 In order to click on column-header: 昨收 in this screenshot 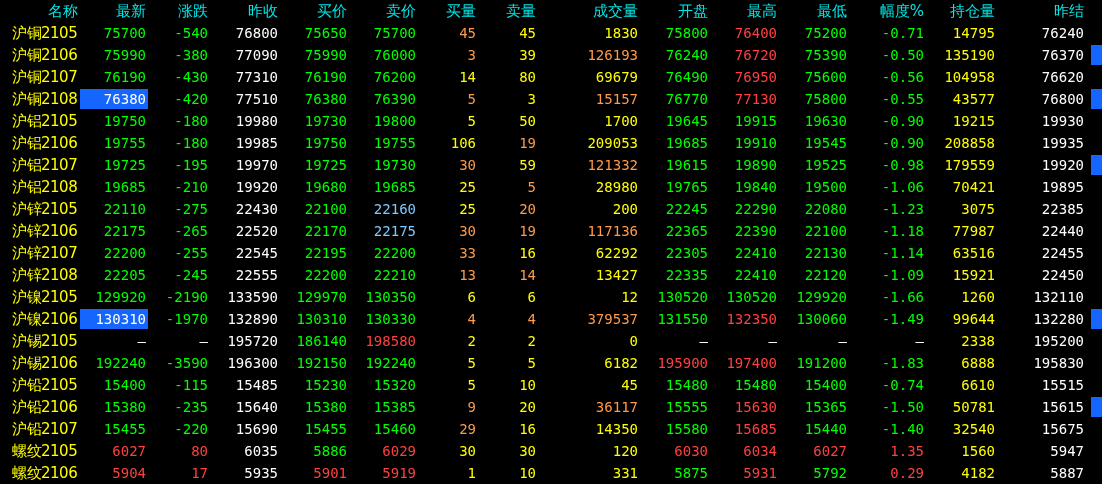, I will do `click(245, 11)`.